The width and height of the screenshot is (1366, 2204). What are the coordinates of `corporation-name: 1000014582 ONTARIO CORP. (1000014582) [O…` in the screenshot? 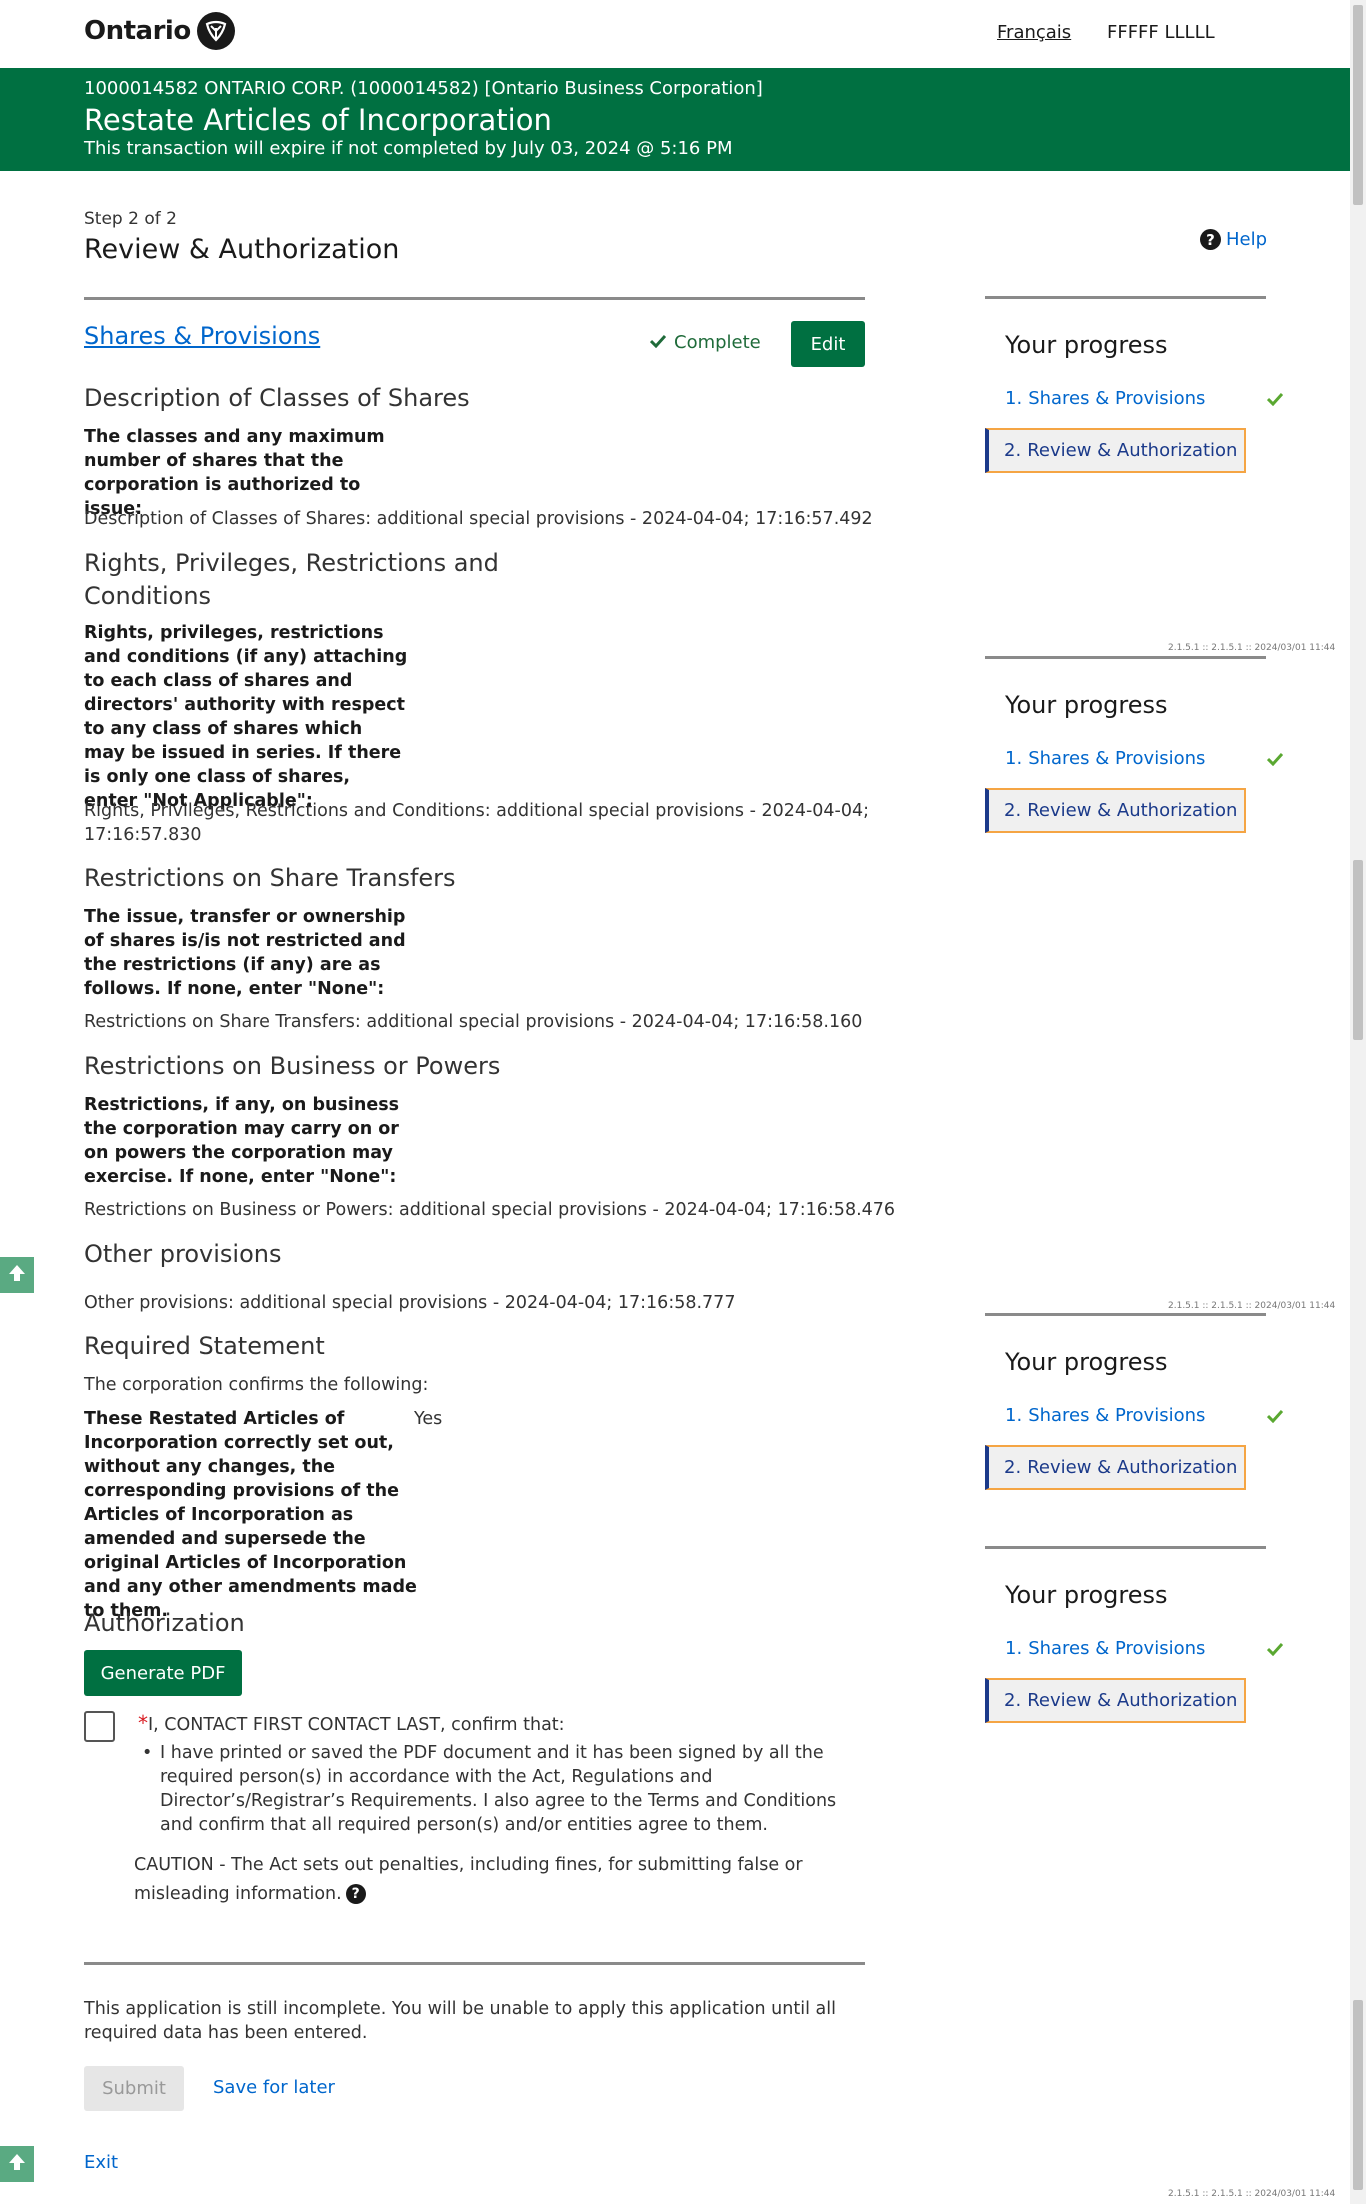 It's located at (423, 88).